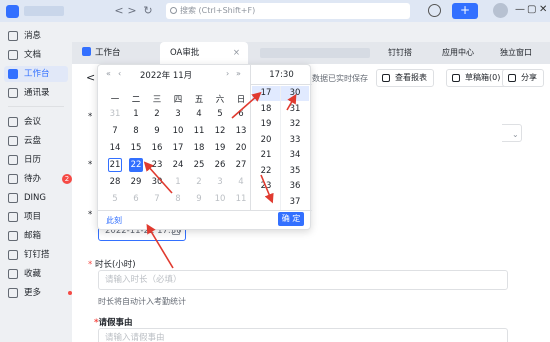 This screenshot has width=550, height=342. What do you see at coordinates (241, 148) in the screenshot?
I see `calendar-day: 20` at bounding box center [241, 148].